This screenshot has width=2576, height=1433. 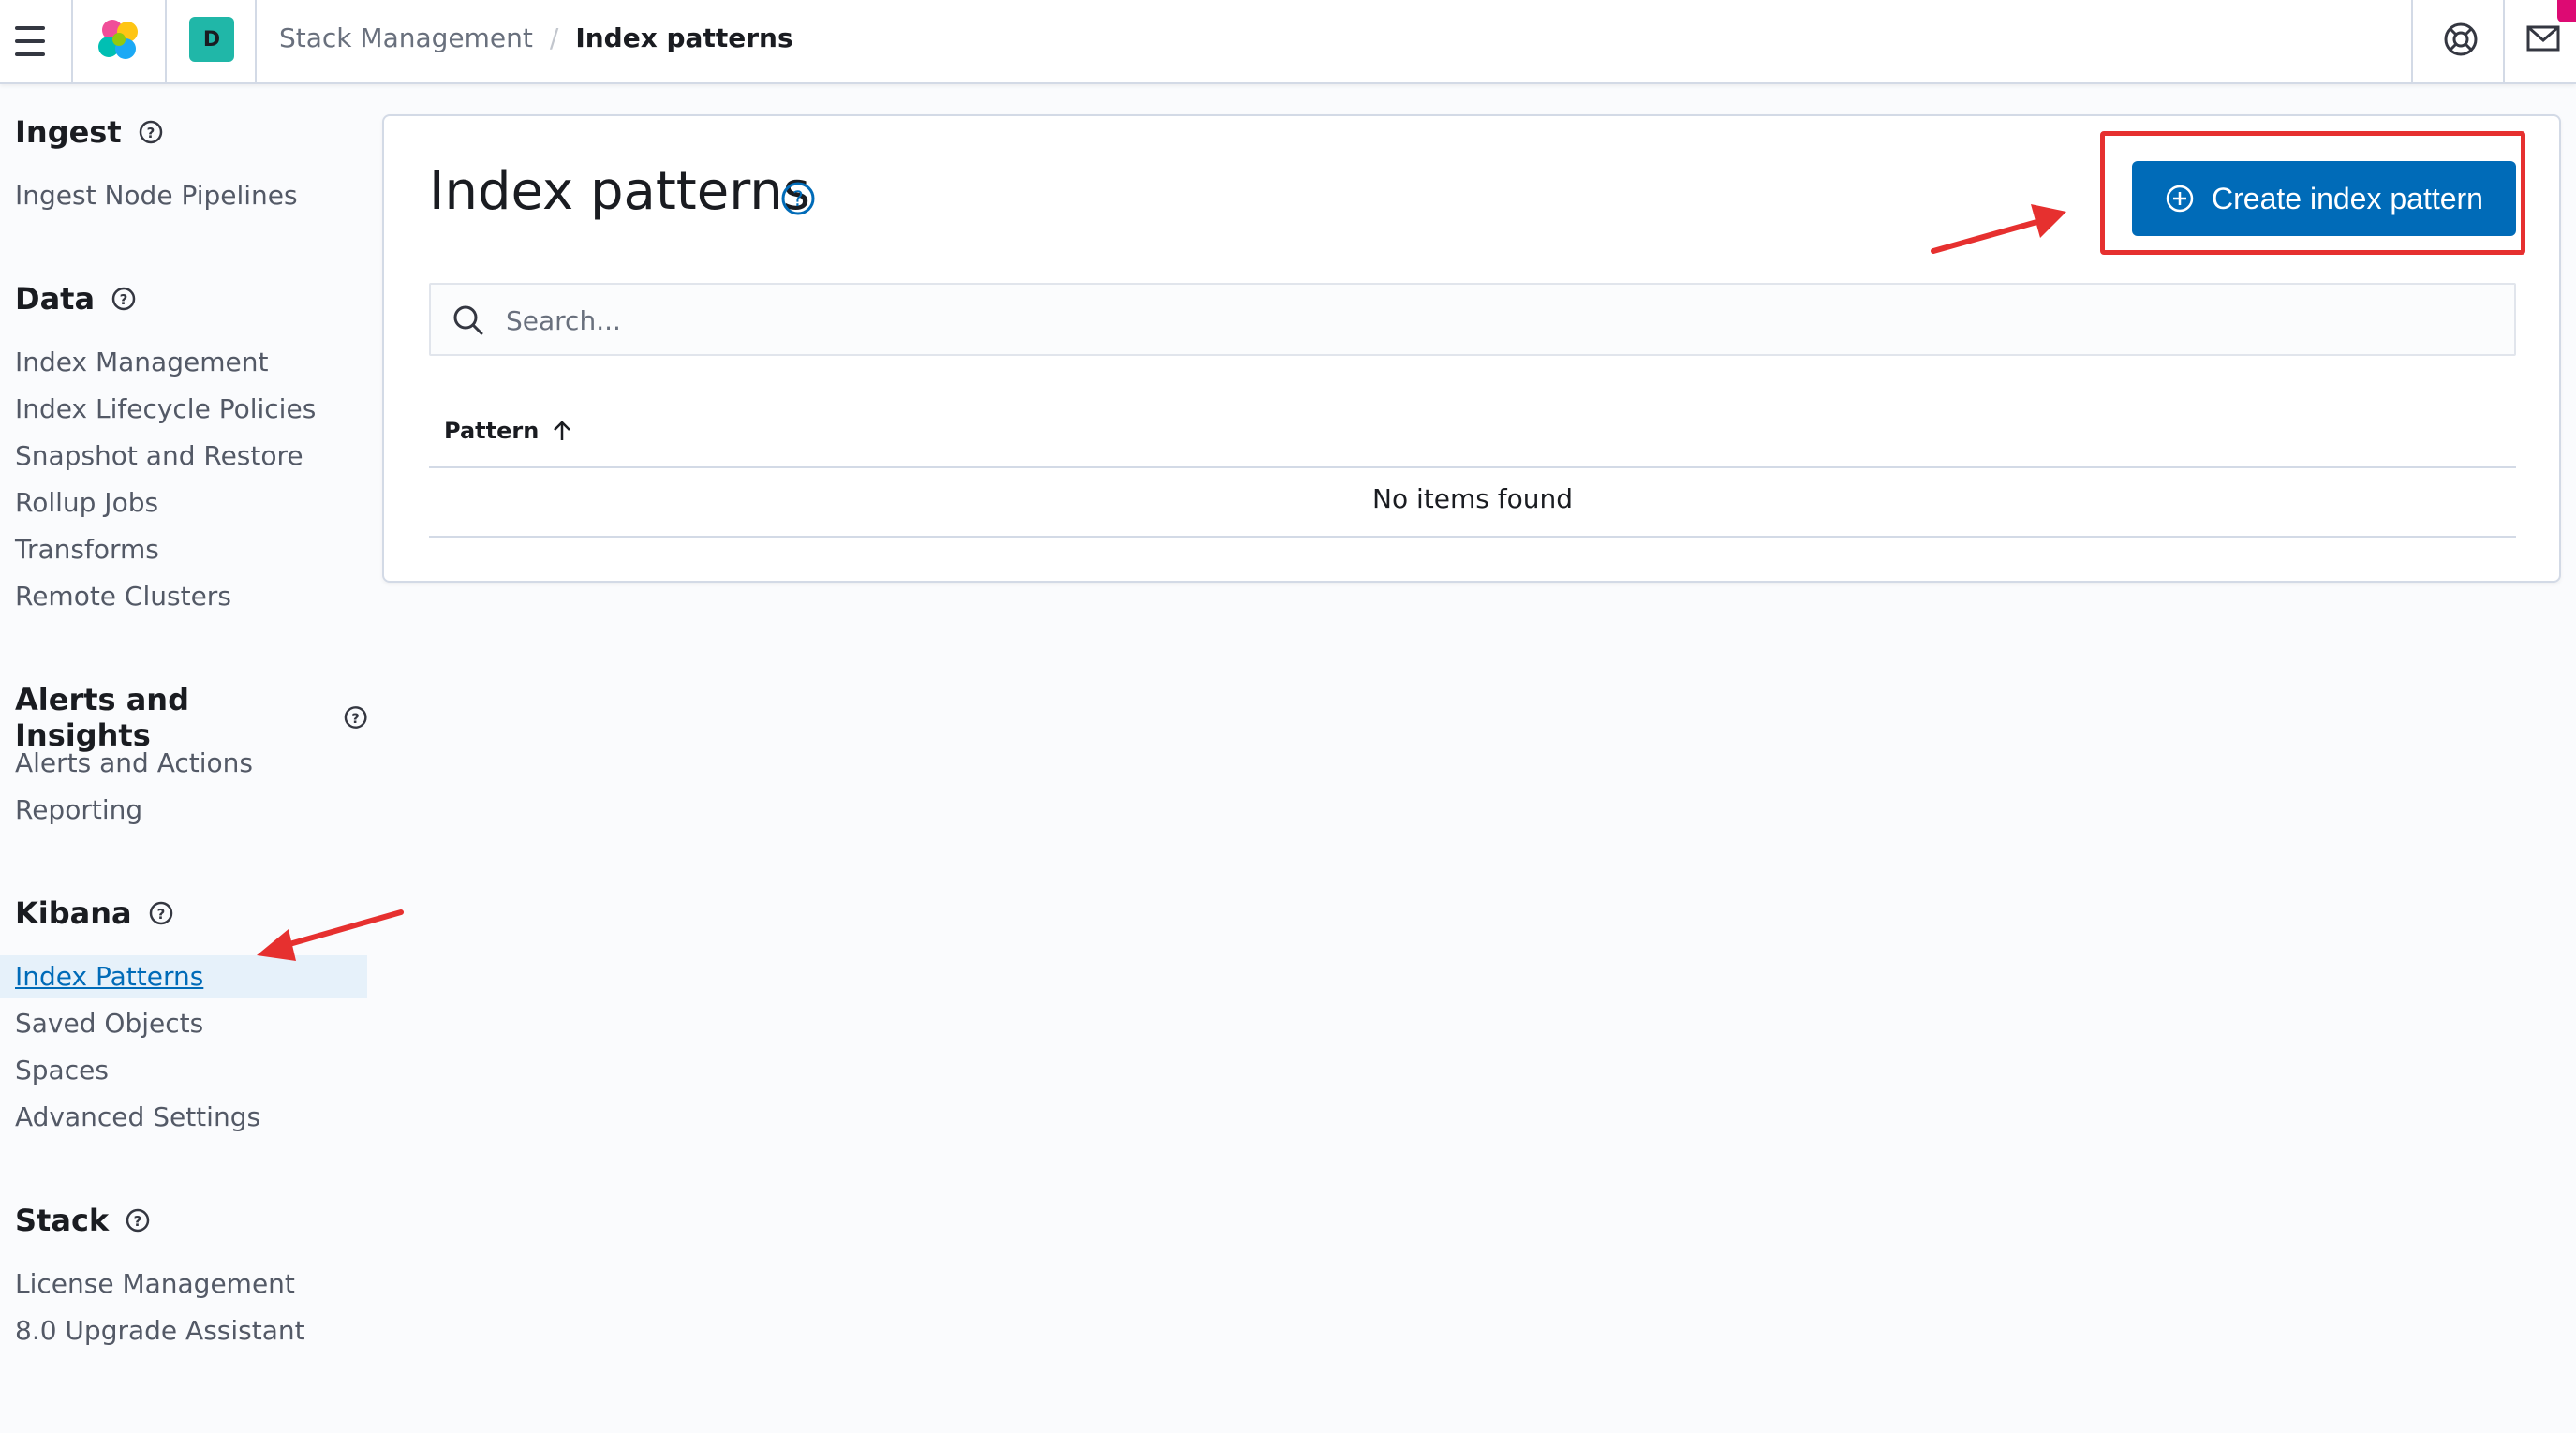 I want to click on sidebar-item-remote-clusters: Remote Clusters, so click(x=183, y=596).